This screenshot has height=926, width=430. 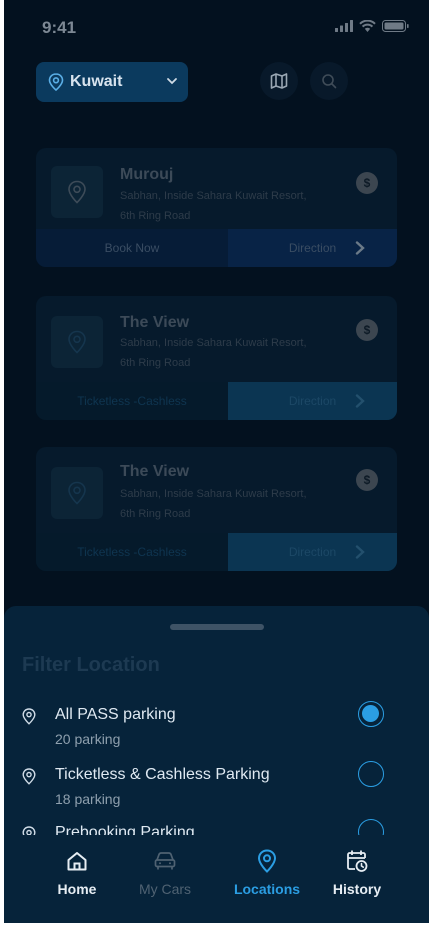 I want to click on bottom-nav: Home My Cars Locations History, so click(x=216, y=879).